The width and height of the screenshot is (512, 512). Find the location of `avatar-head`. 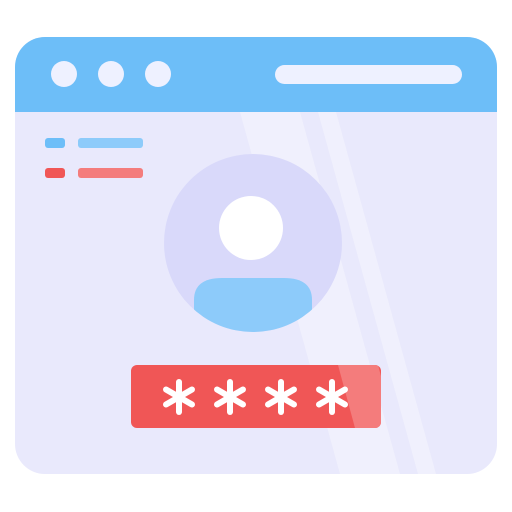

avatar-head is located at coordinates (251, 228).